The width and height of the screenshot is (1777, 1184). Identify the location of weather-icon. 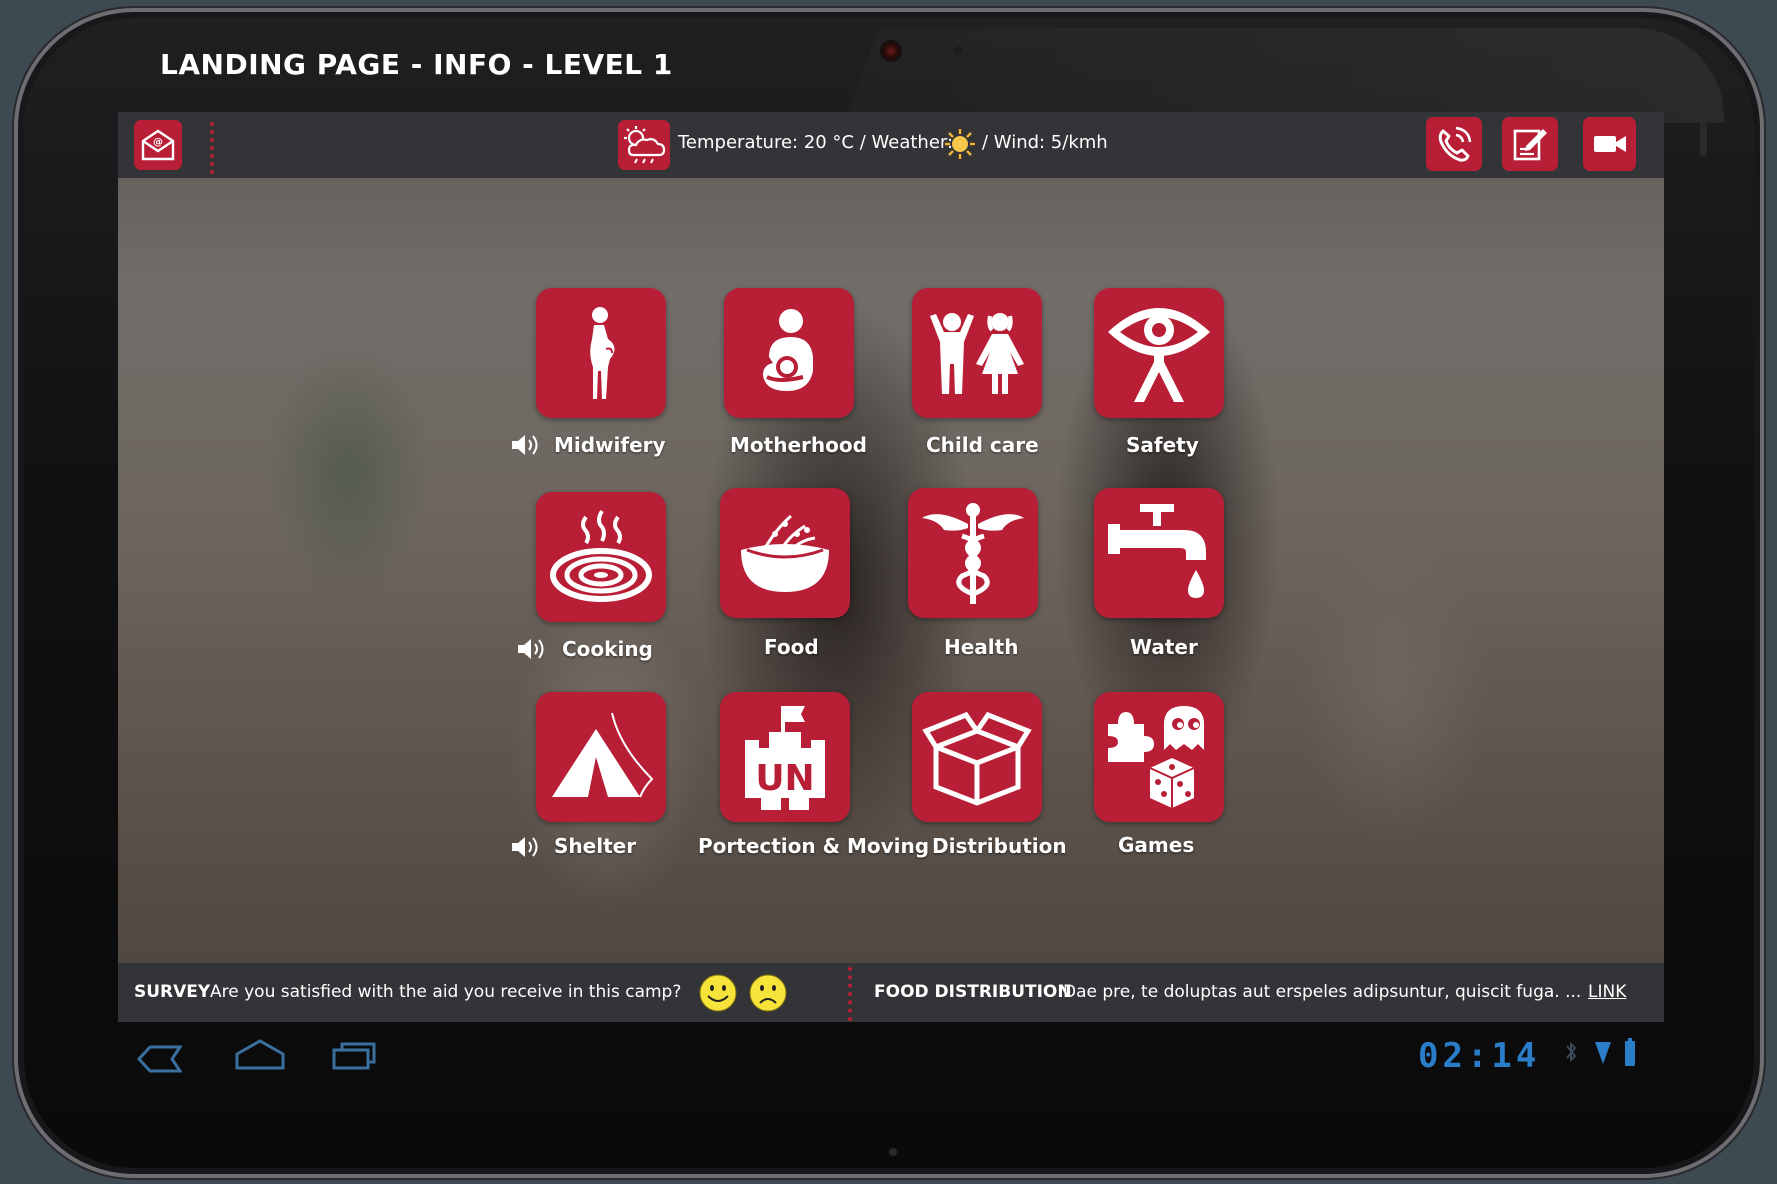
(645, 145).